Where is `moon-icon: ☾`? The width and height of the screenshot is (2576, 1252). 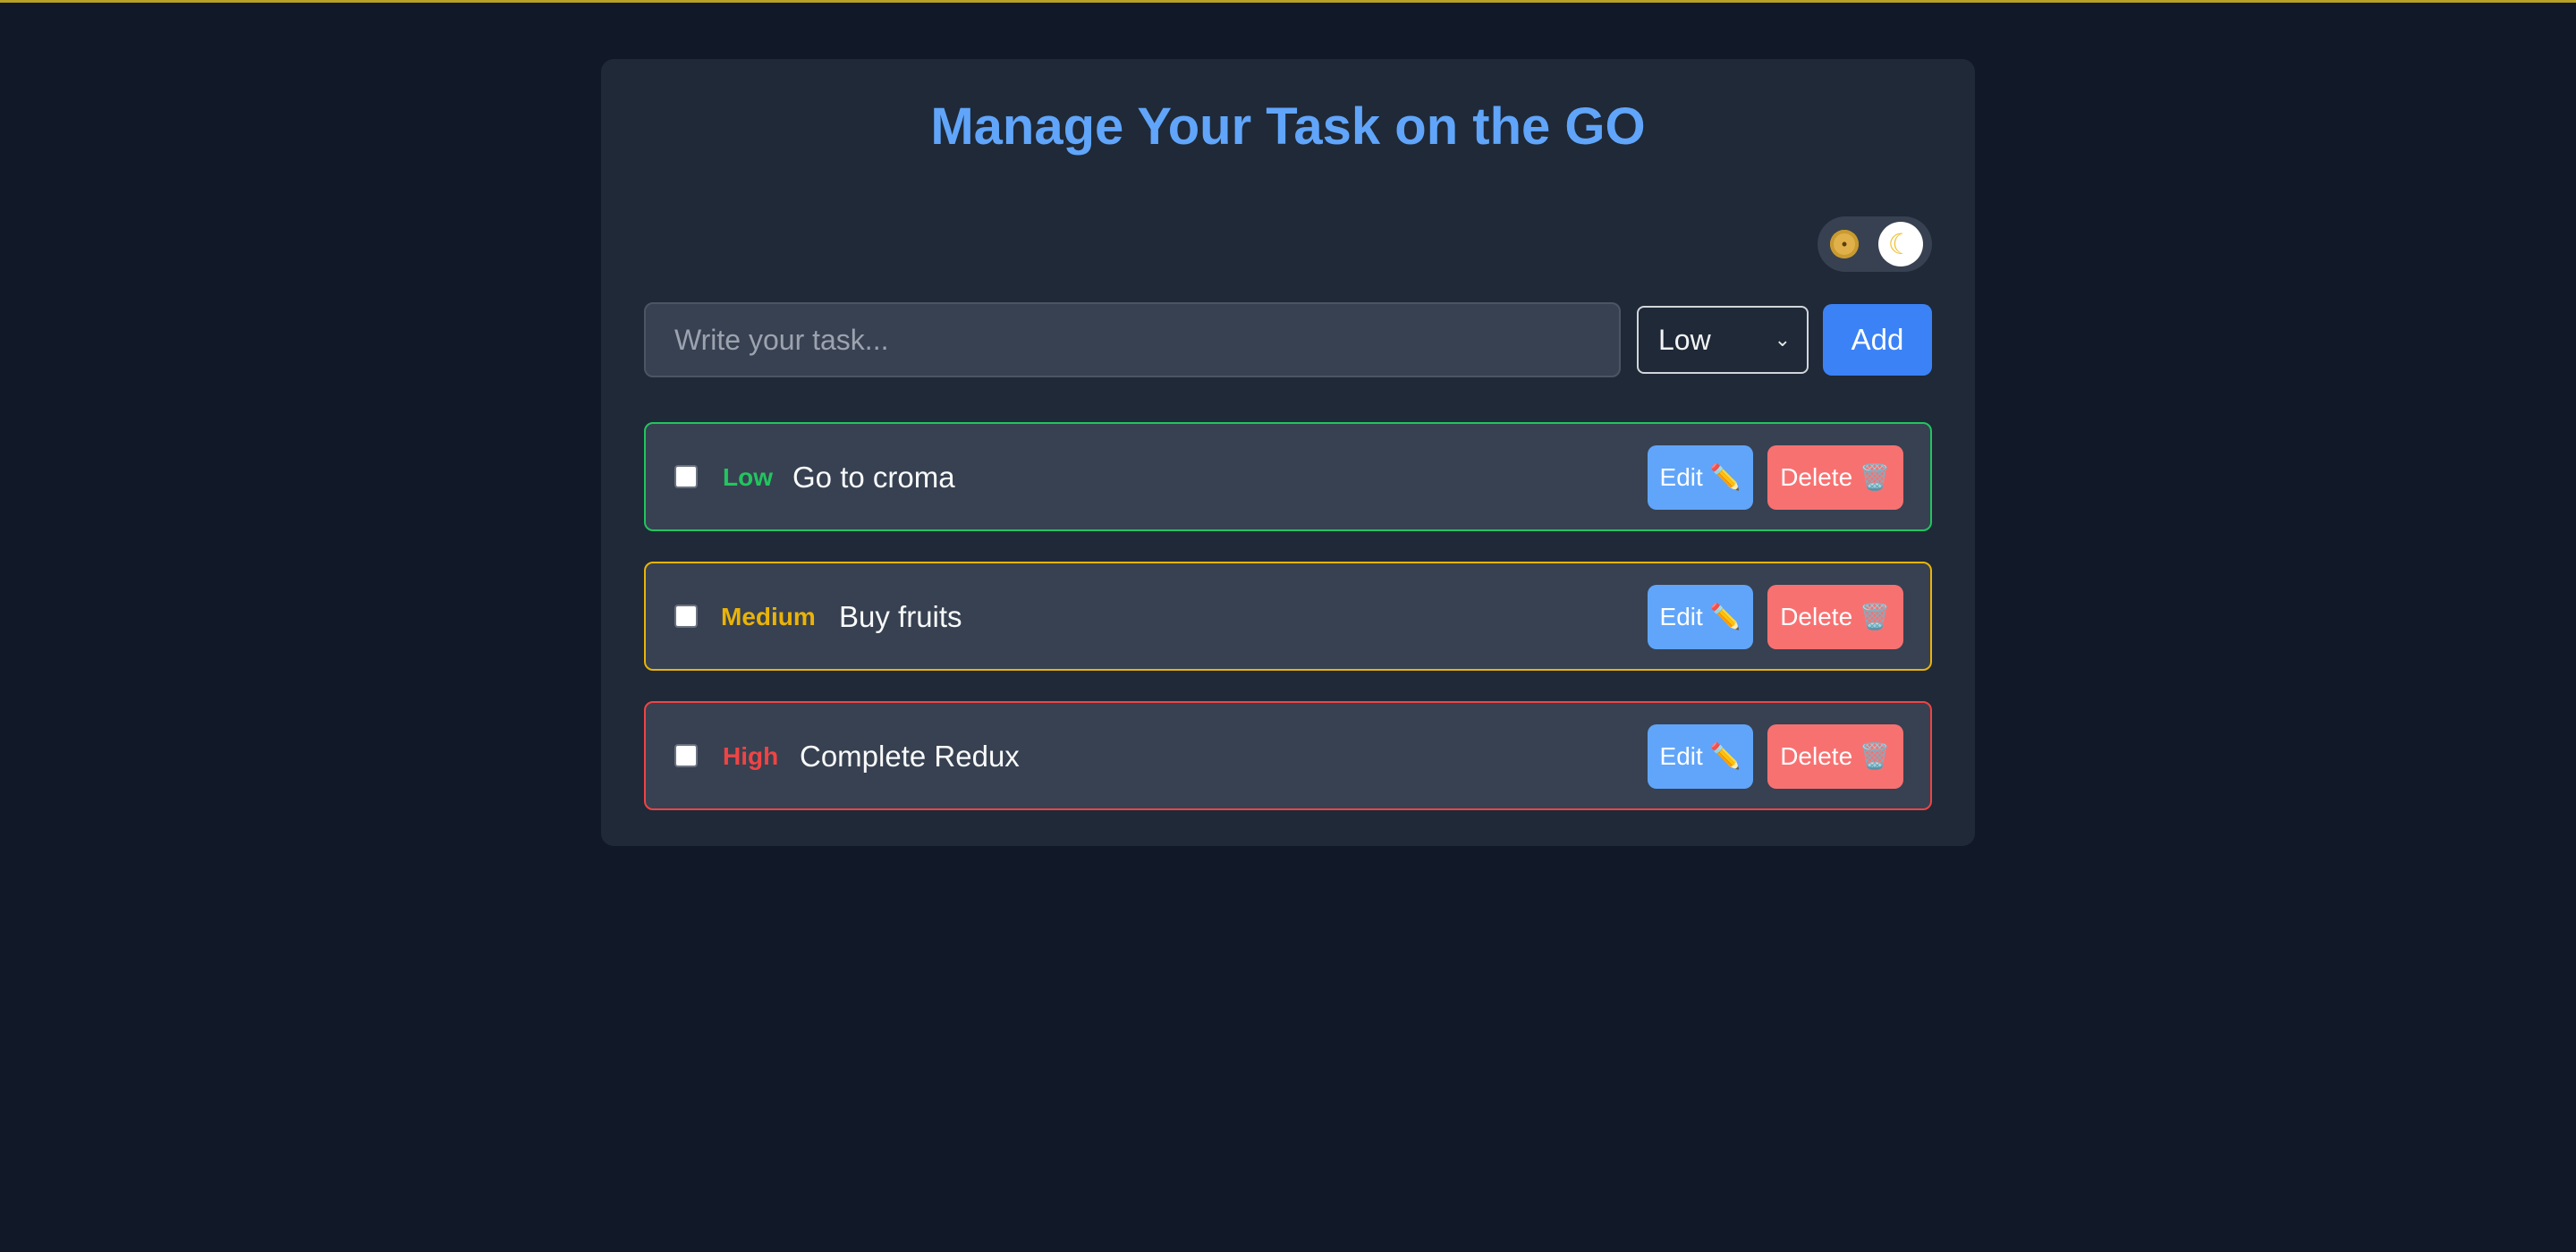
moon-icon: ☾ is located at coordinates (1900, 244).